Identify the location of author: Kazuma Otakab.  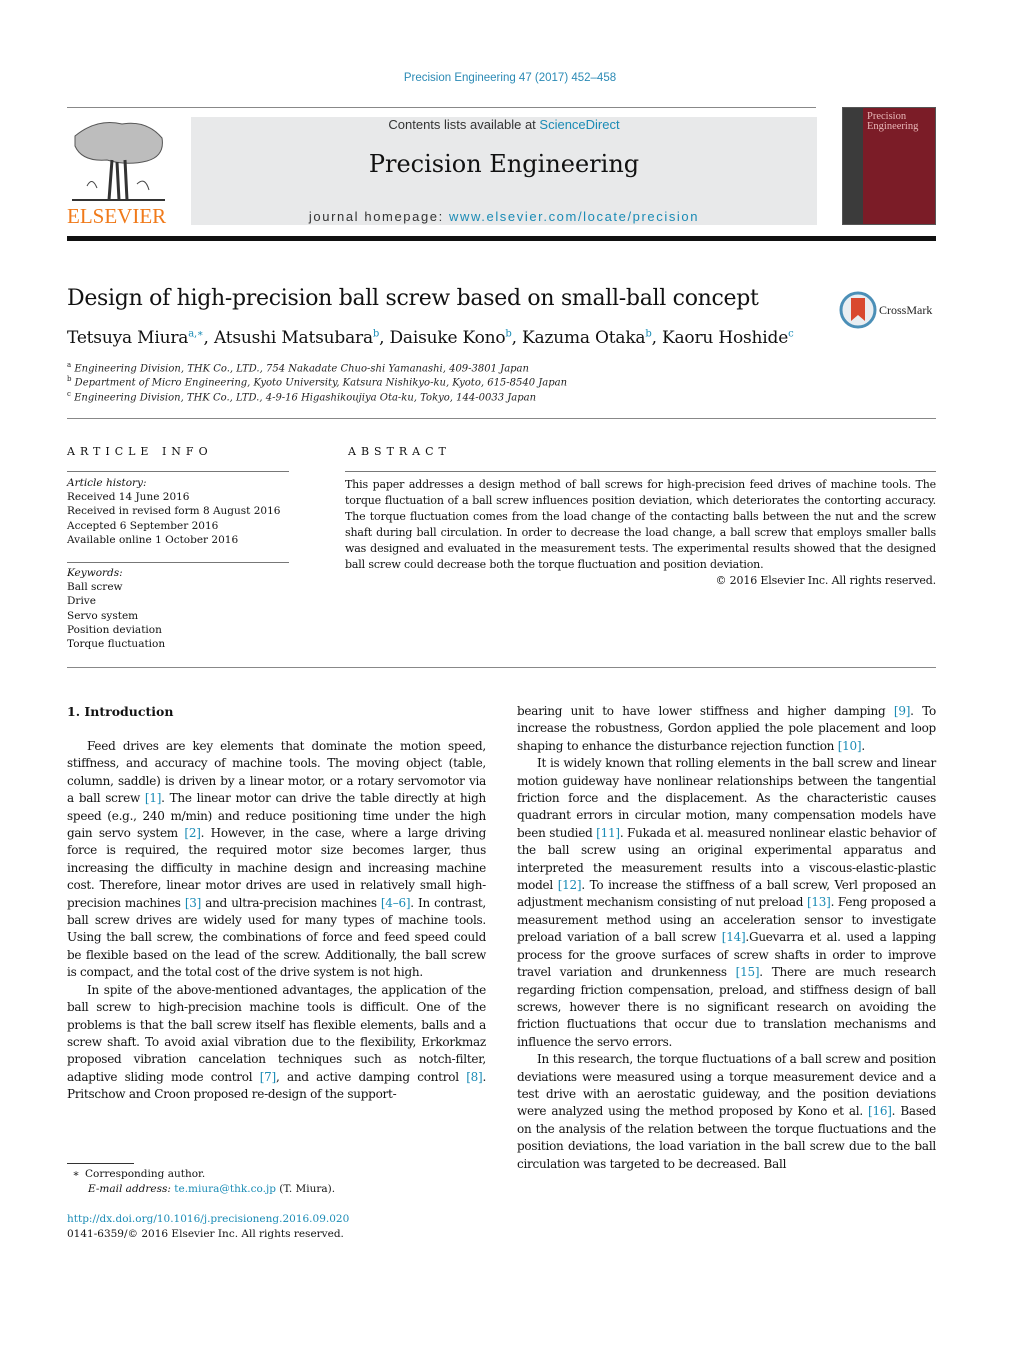
(587, 338).